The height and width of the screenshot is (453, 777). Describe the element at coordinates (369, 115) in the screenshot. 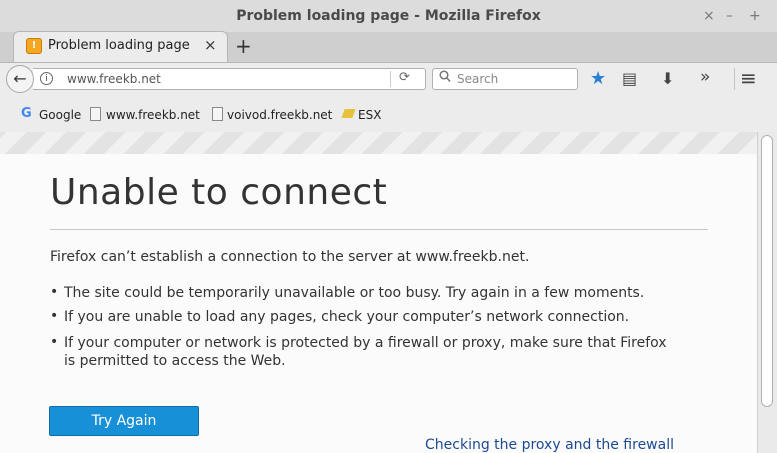

I see `bookmark-esx: ESX` at that location.